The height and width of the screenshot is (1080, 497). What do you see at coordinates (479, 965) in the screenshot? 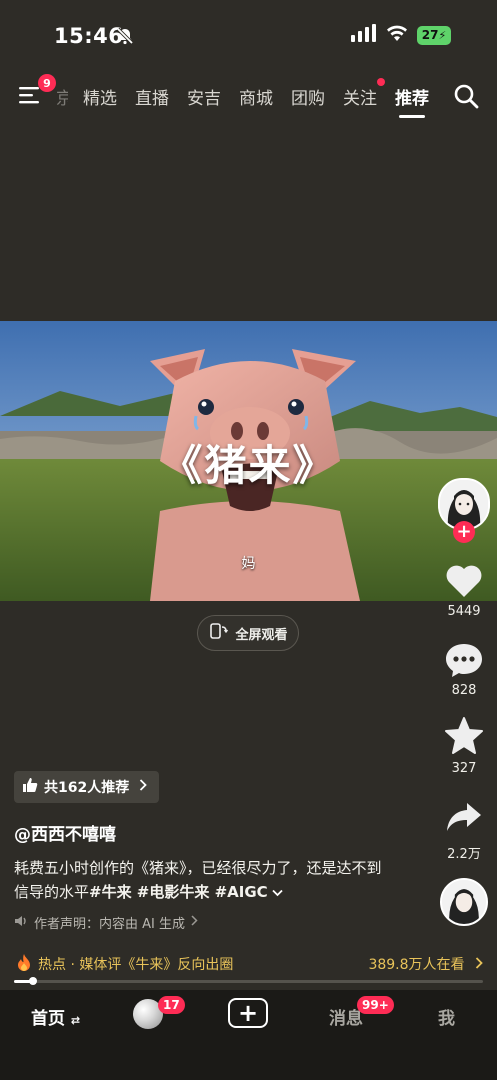
I see `viewers-chevron-icon` at bounding box center [479, 965].